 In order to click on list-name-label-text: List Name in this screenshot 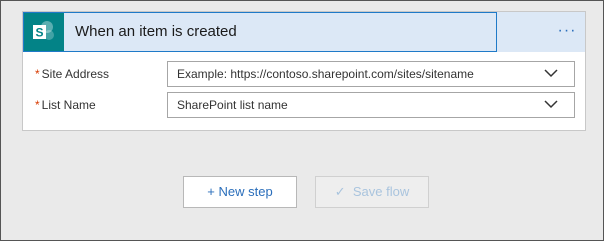, I will do `click(68, 105)`.